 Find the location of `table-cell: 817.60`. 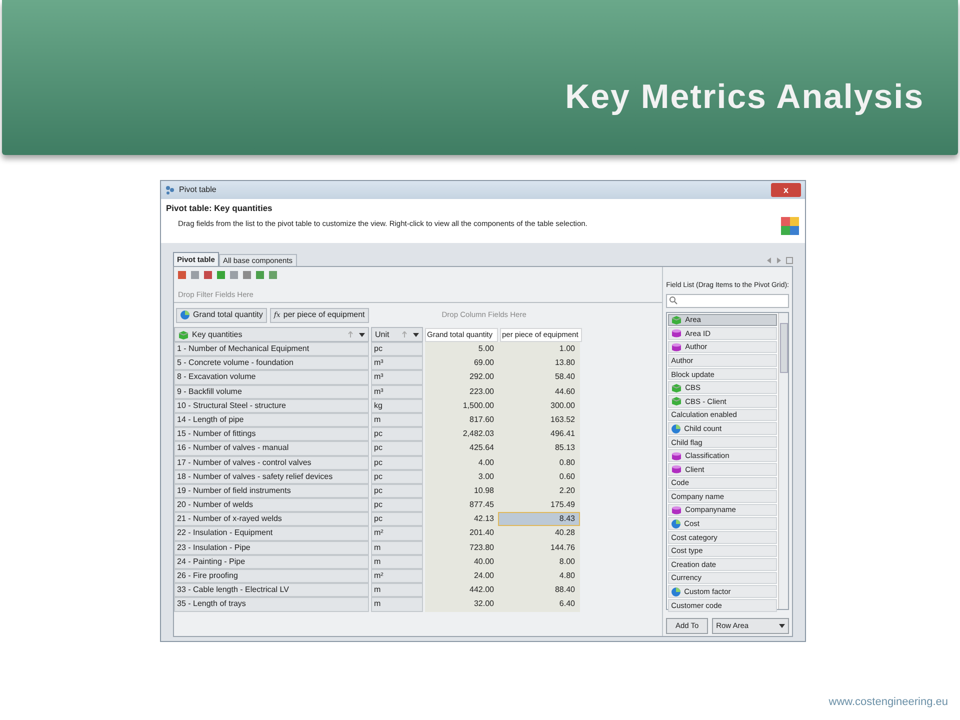

table-cell: 817.60 is located at coordinates (461, 420).